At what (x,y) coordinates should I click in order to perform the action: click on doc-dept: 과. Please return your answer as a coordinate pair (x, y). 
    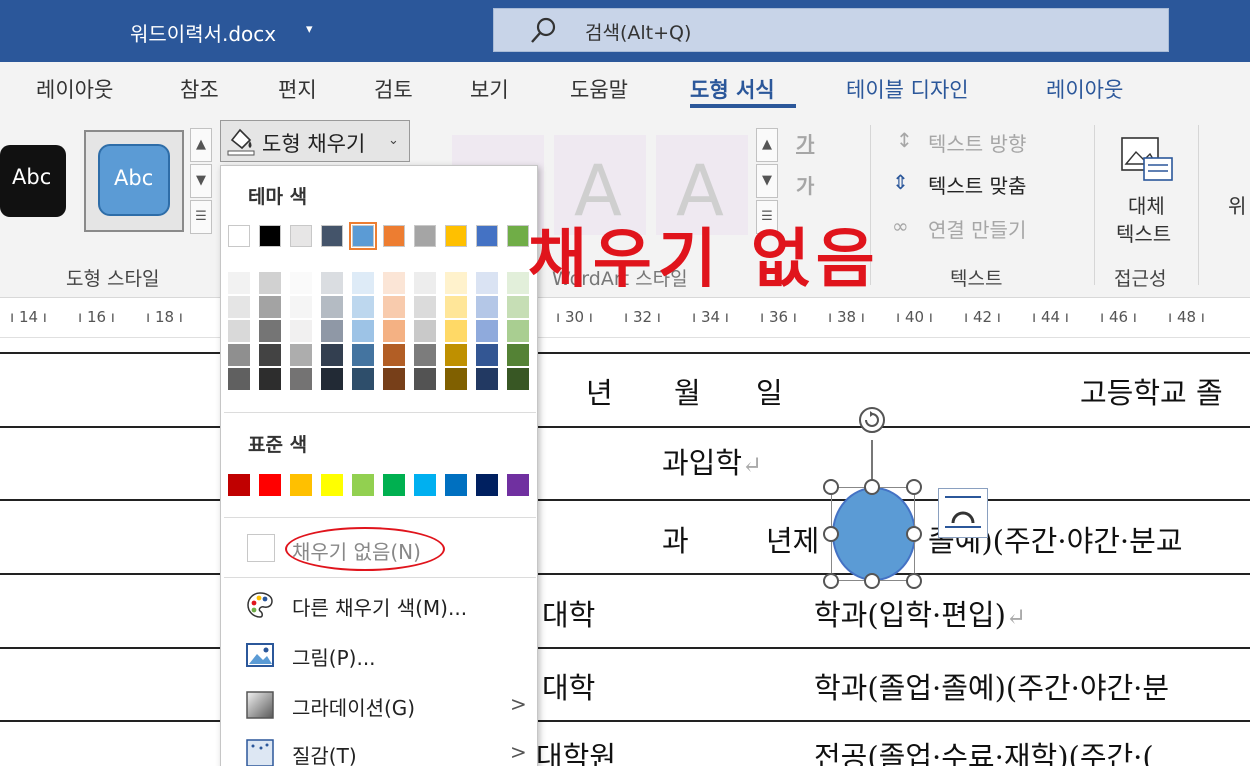
    Looking at the image, I should click on (675, 539).